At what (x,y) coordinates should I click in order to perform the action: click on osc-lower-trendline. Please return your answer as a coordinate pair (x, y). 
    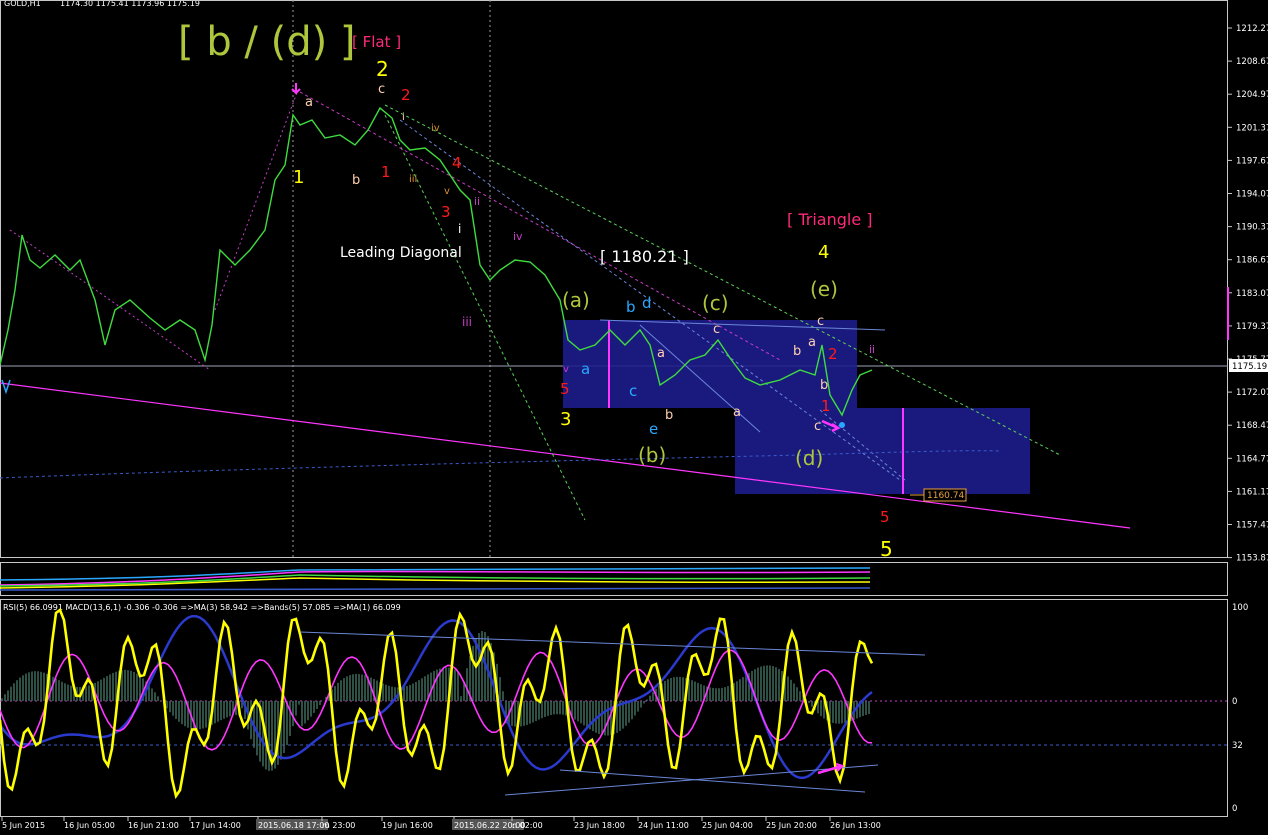
    Looking at the image, I should click on (691, 780).